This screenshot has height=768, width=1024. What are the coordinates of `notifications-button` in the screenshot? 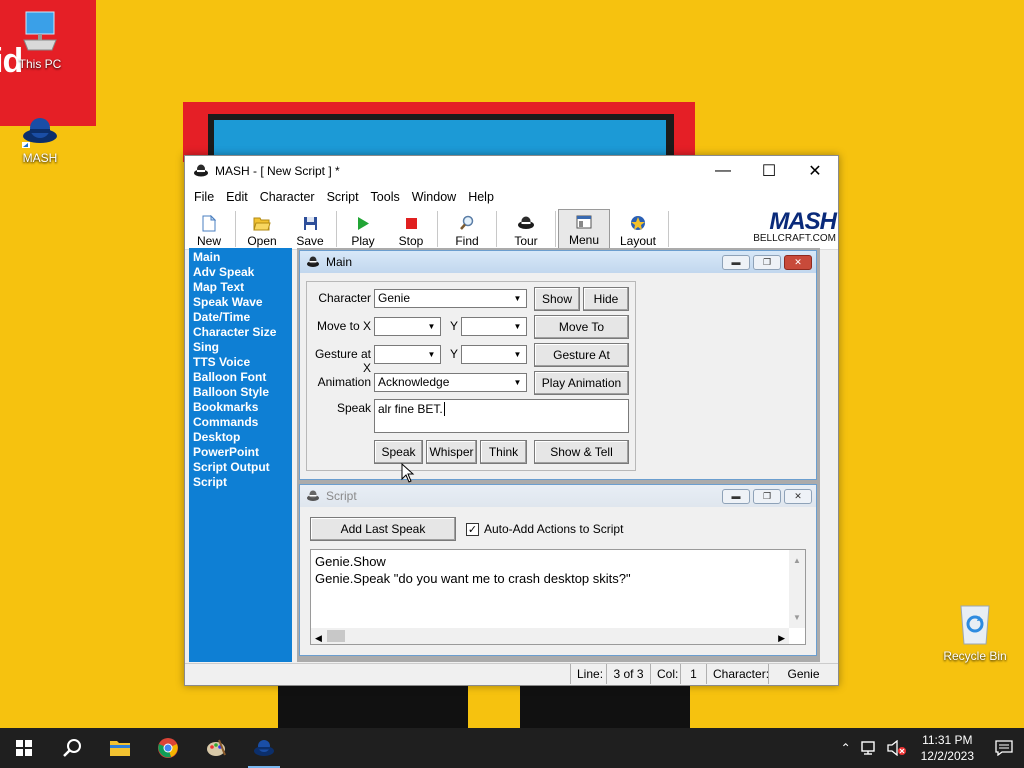 It's located at (1004, 748).